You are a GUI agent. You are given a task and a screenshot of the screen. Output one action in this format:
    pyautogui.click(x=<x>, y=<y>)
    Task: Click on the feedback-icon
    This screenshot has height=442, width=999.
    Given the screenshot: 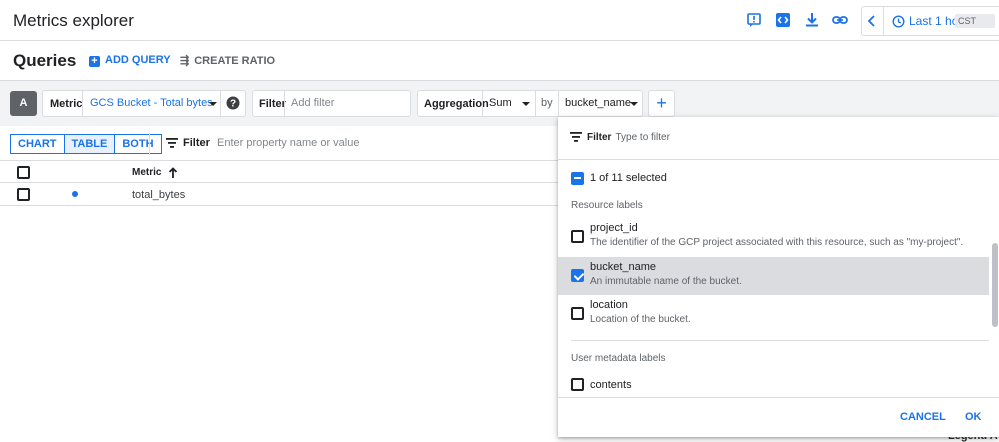 What is the action you would take?
    pyautogui.click(x=754, y=20)
    